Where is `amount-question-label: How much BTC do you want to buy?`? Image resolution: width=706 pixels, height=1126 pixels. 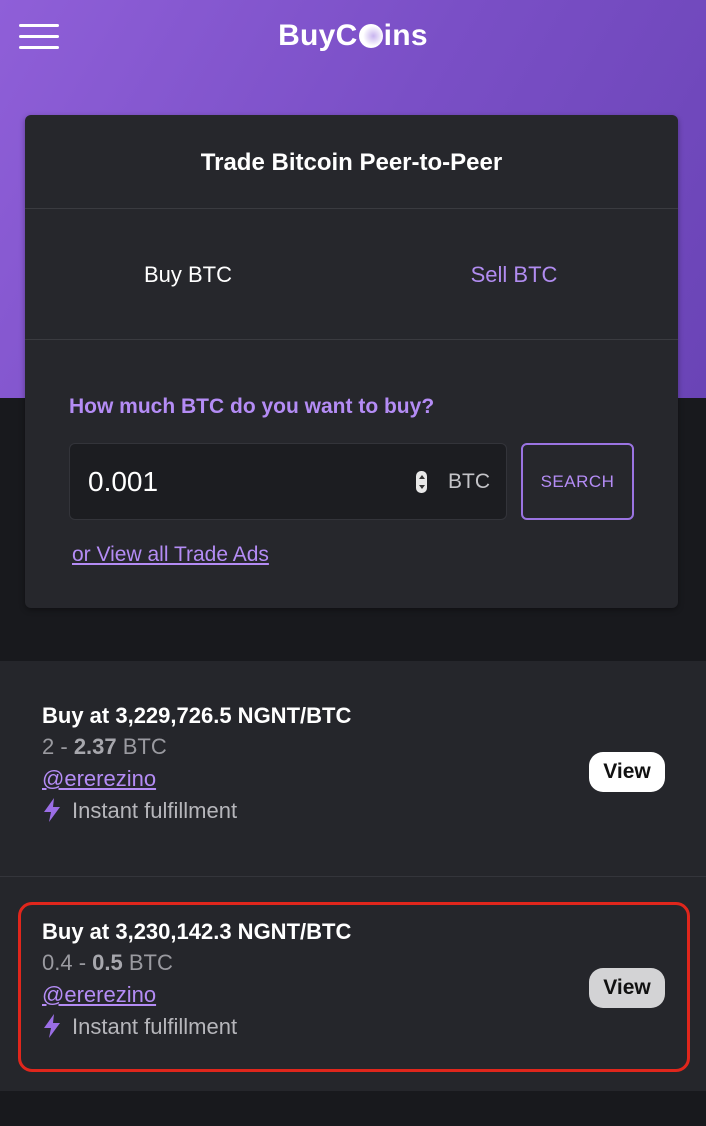 amount-question-label: How much BTC do you want to buy? is located at coordinates (252, 406).